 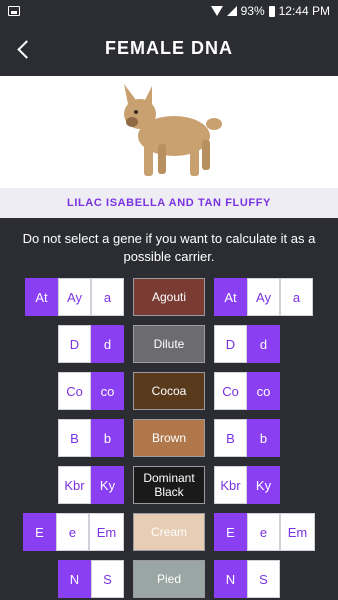 What do you see at coordinates (263, 438) in the screenshot?
I see `allele-right-b: b` at bounding box center [263, 438].